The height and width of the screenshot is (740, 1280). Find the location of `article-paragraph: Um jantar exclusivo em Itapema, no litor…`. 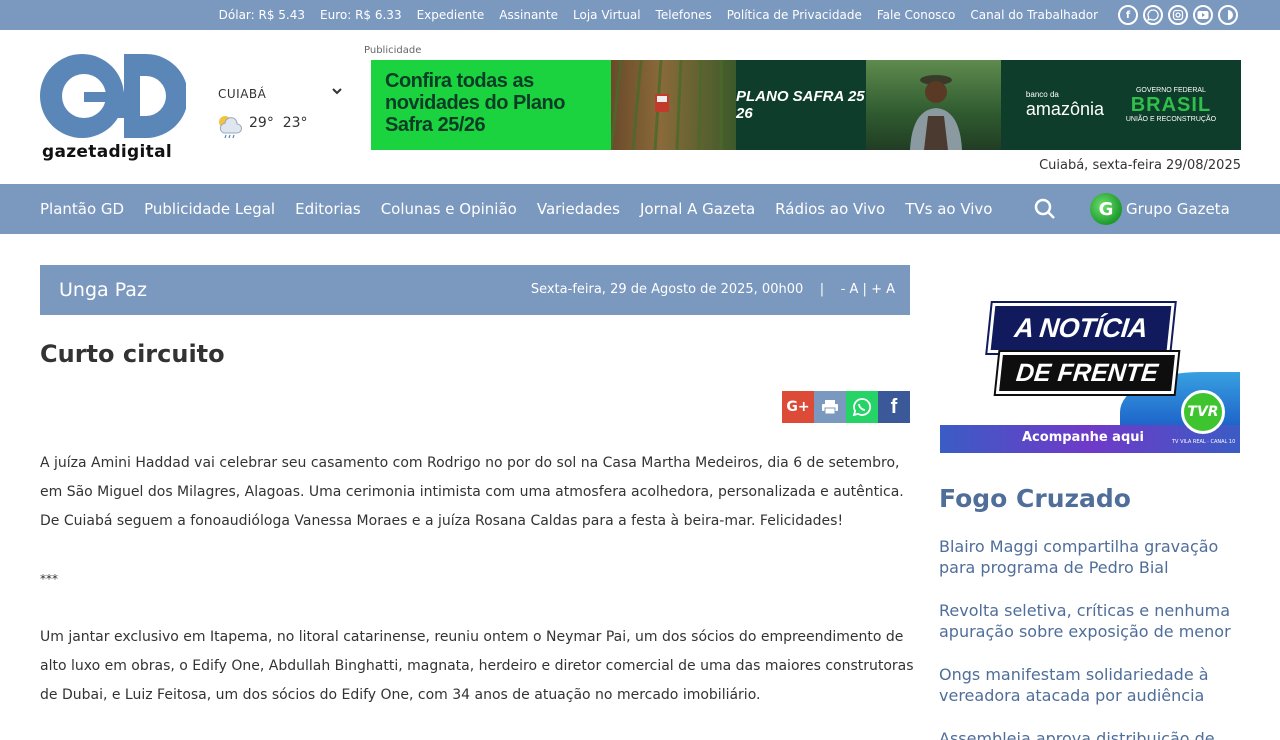

article-paragraph: Um jantar exclusivo em Itapema, no litor… is located at coordinates (477, 666).